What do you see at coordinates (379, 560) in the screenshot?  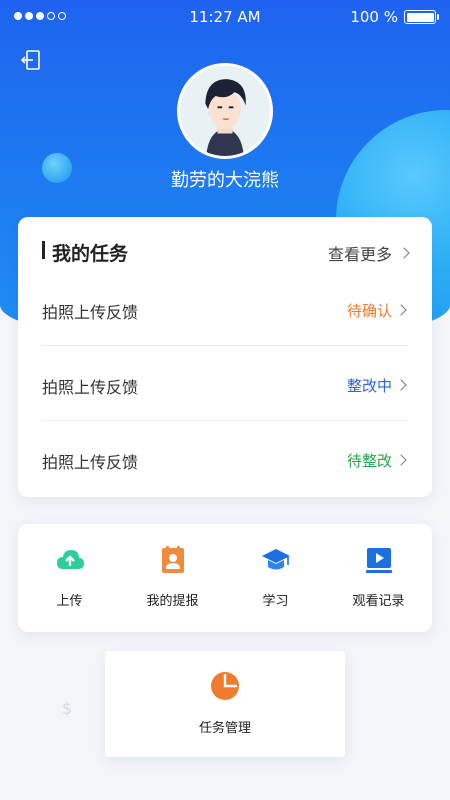 I see `video-play-icon` at bounding box center [379, 560].